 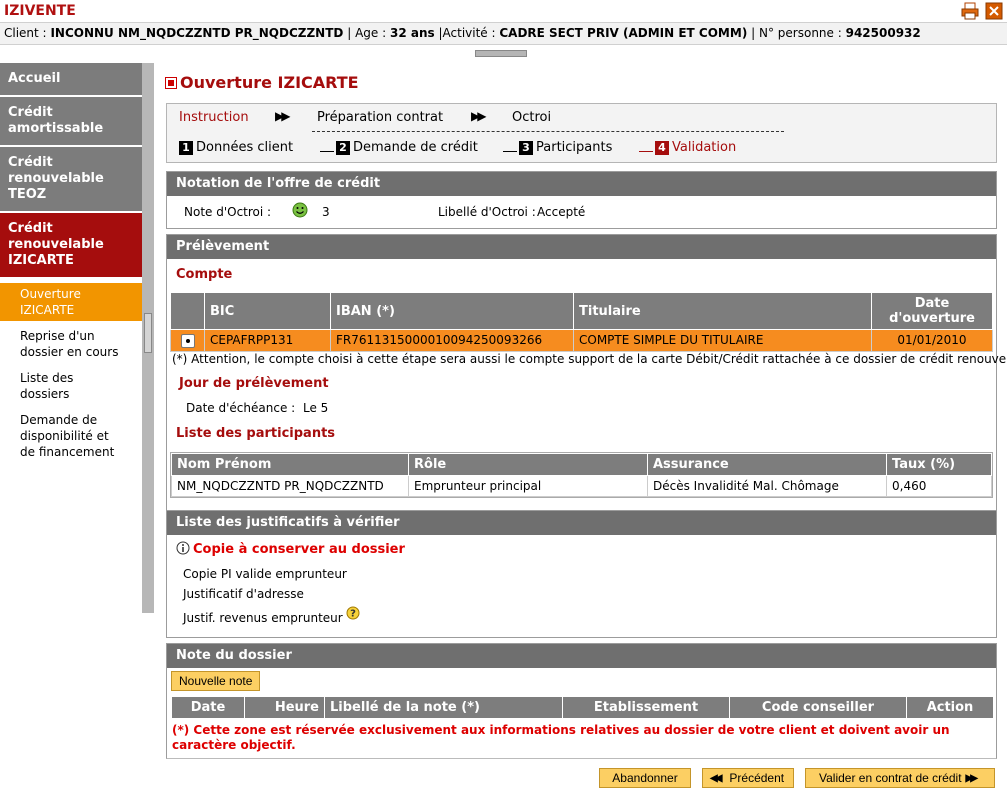 What do you see at coordinates (581, 184) in the screenshot?
I see `notation-header: Notation de l'offre de crédit` at bounding box center [581, 184].